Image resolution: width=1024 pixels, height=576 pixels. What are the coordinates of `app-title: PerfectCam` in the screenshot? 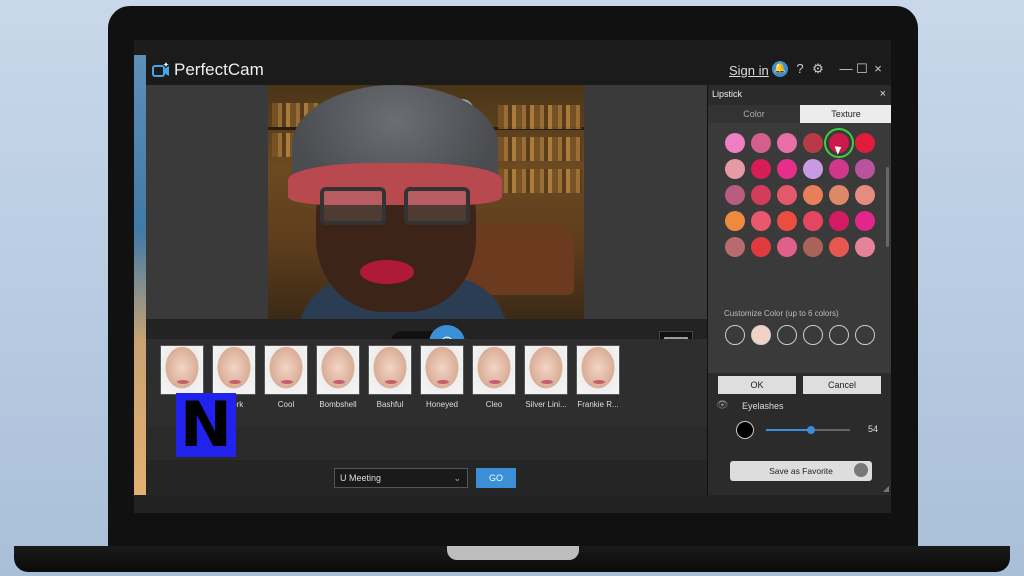 It's located at (219, 69).